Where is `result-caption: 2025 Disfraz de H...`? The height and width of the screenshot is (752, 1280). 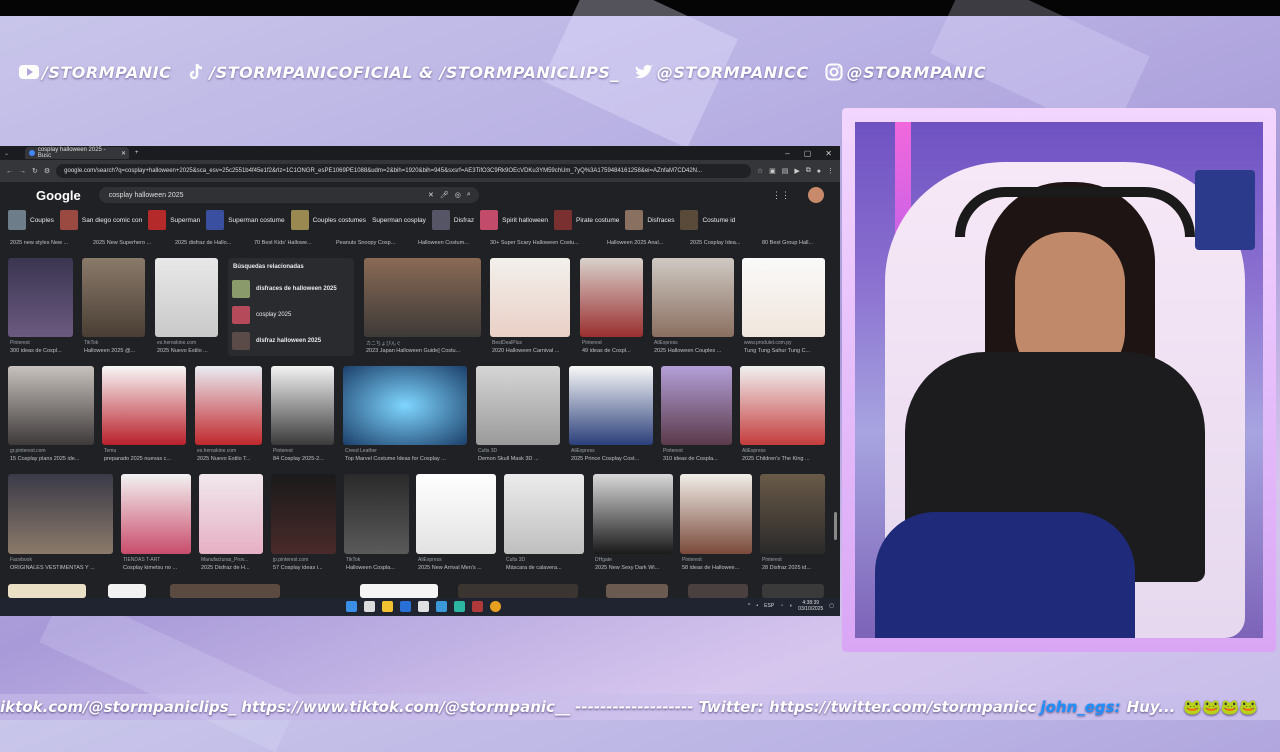
result-caption: 2025 Disfraz de H... is located at coordinates (233, 568).